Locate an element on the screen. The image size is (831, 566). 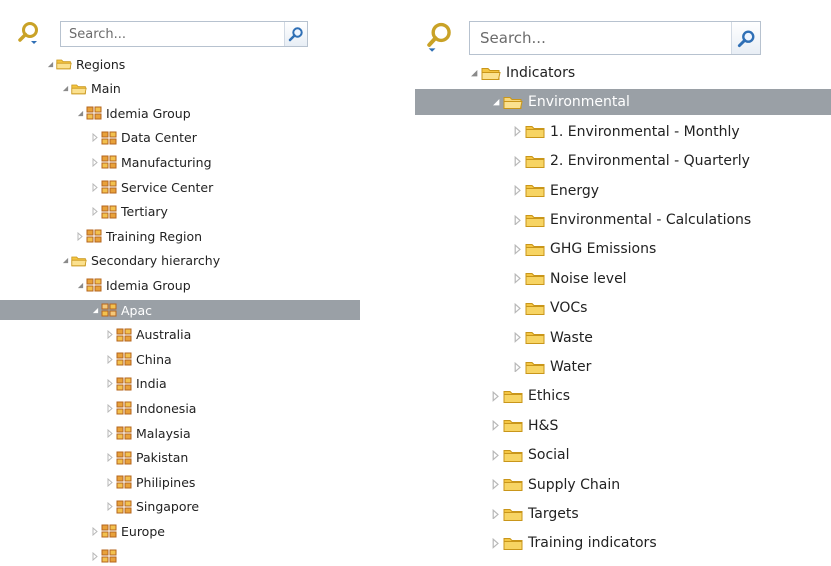
tree-node: Malaysia is located at coordinates (180, 433).